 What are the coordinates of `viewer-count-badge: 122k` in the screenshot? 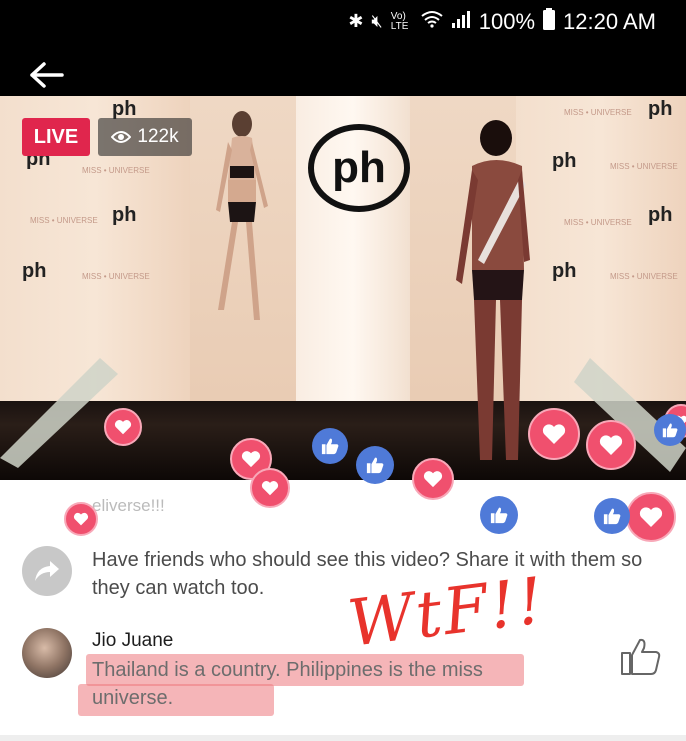 It's located at (145, 137).